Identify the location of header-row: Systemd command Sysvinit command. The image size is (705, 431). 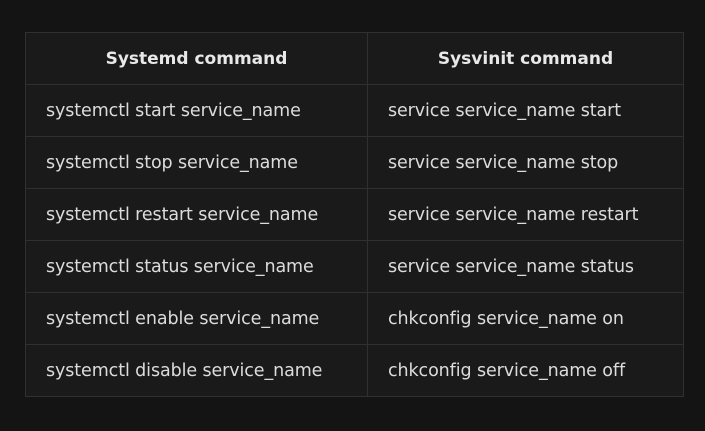
(354, 58).